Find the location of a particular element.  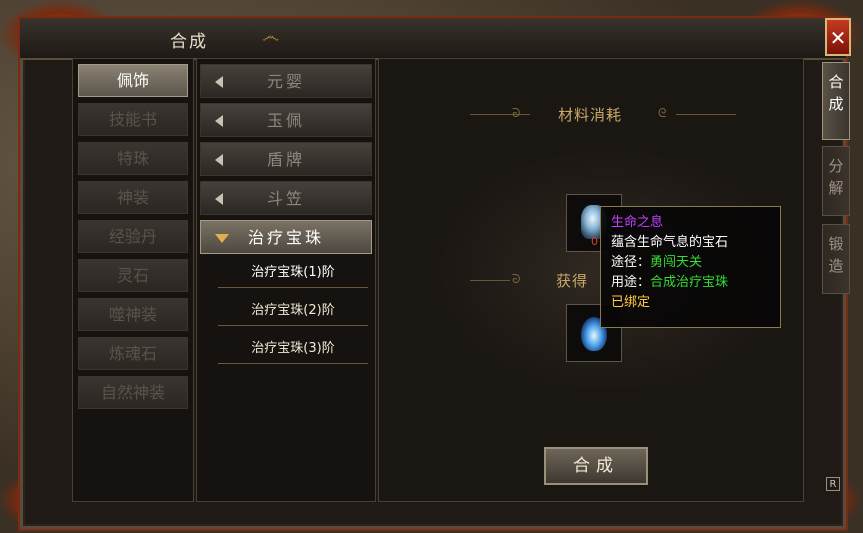

subcategory-label: 斗笠 is located at coordinates (285, 198).